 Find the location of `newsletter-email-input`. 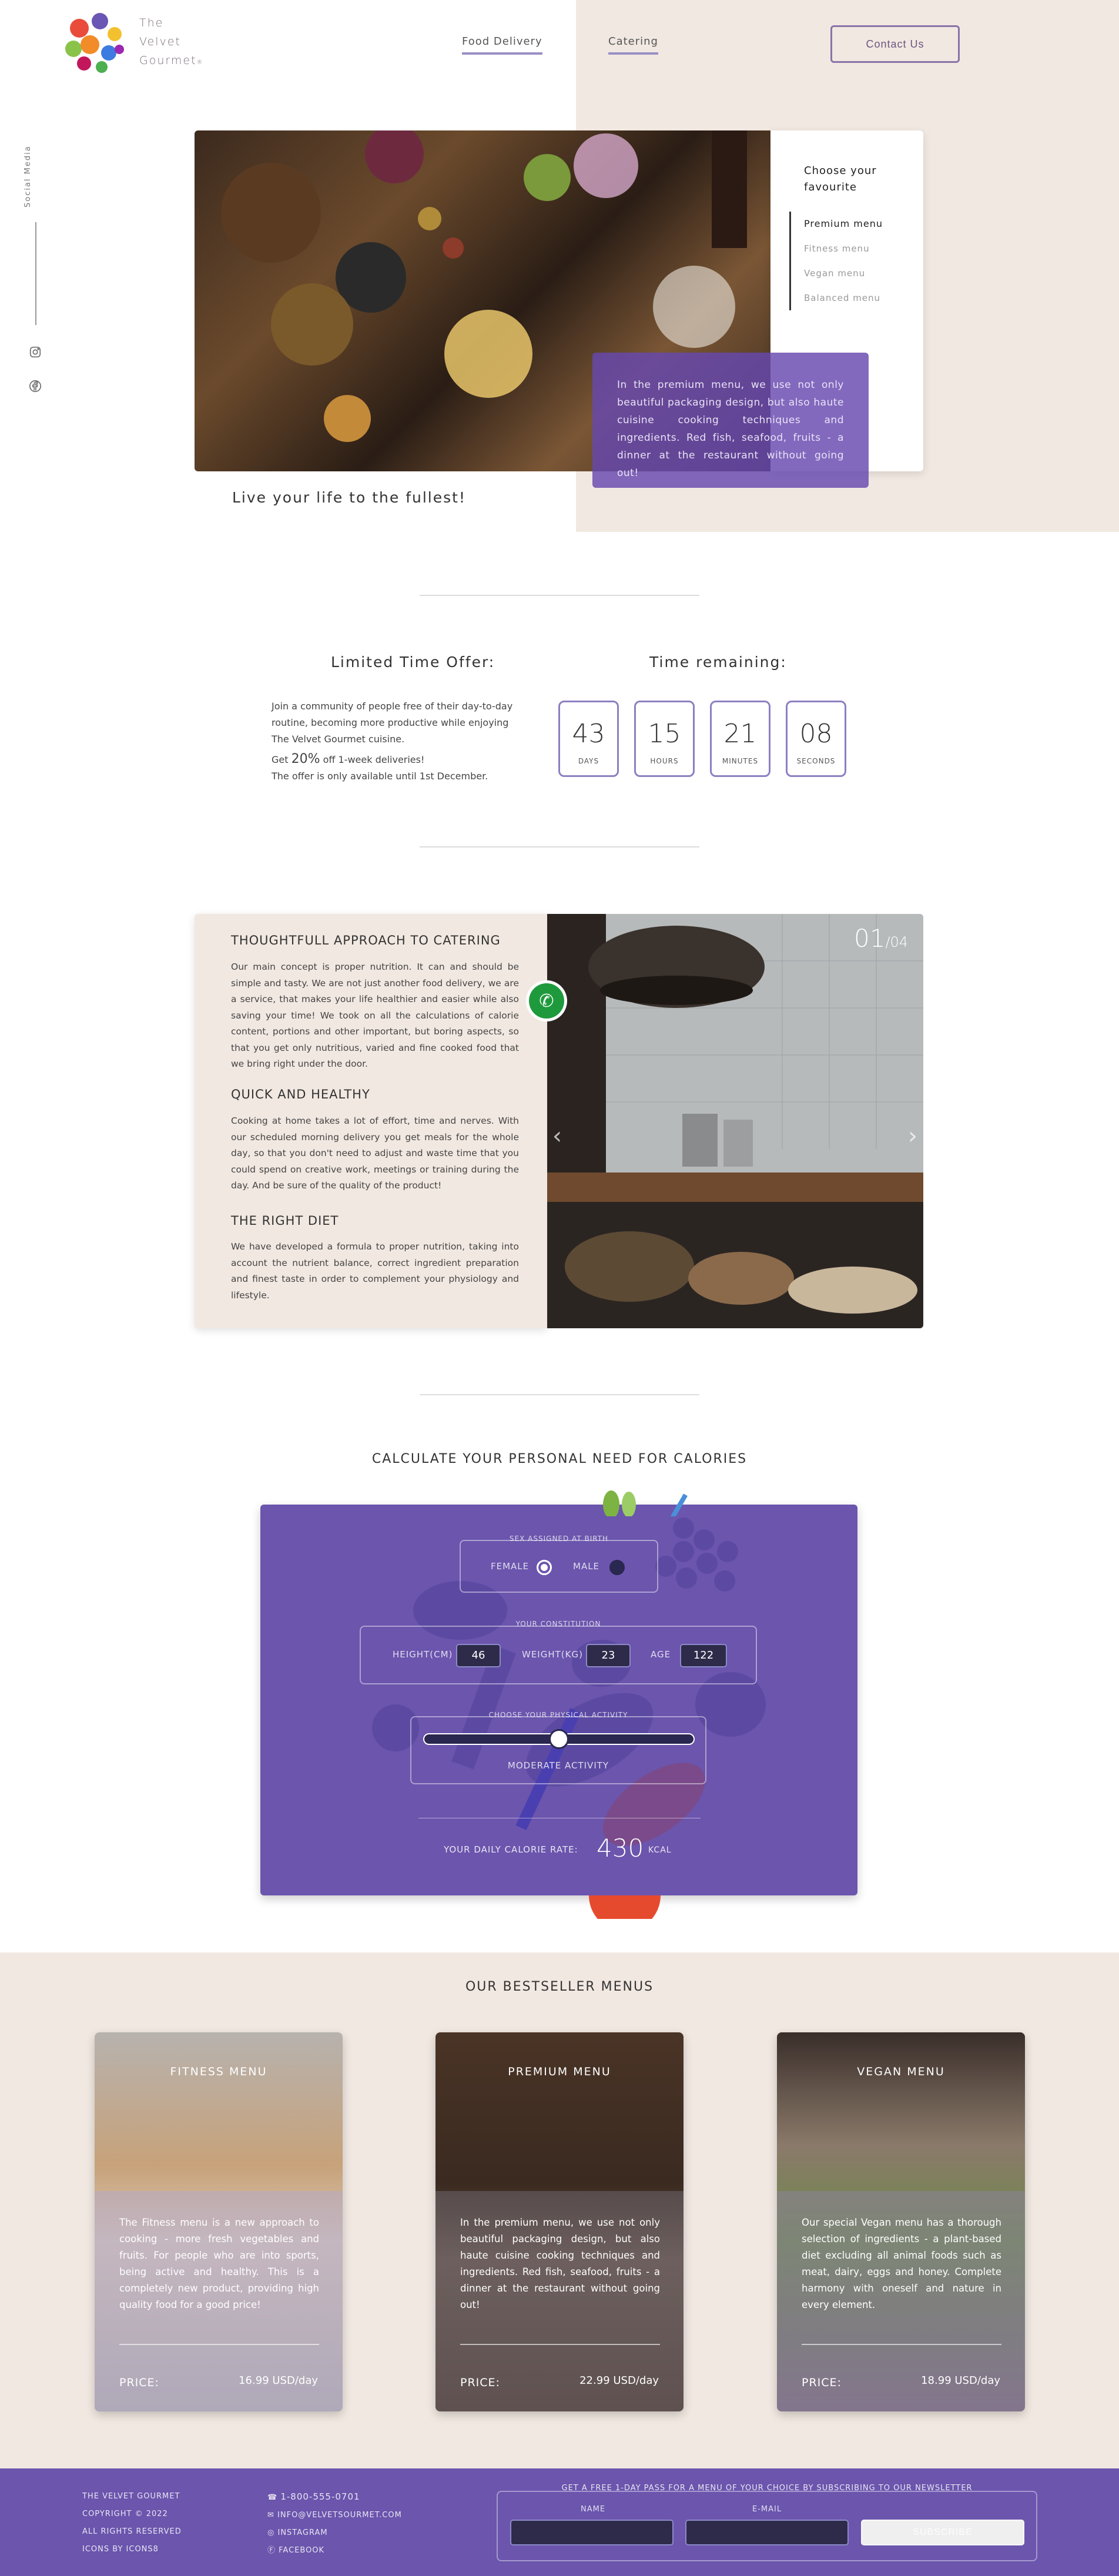

newsletter-email-input is located at coordinates (767, 2532).